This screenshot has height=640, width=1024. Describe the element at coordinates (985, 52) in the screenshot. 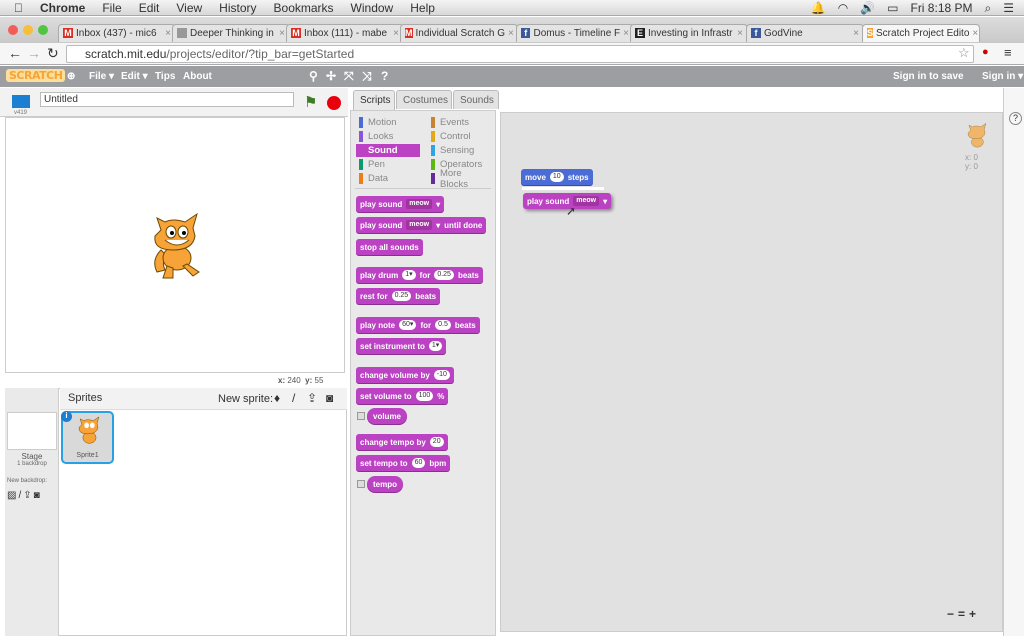

I see `extension-icon: ●` at that location.